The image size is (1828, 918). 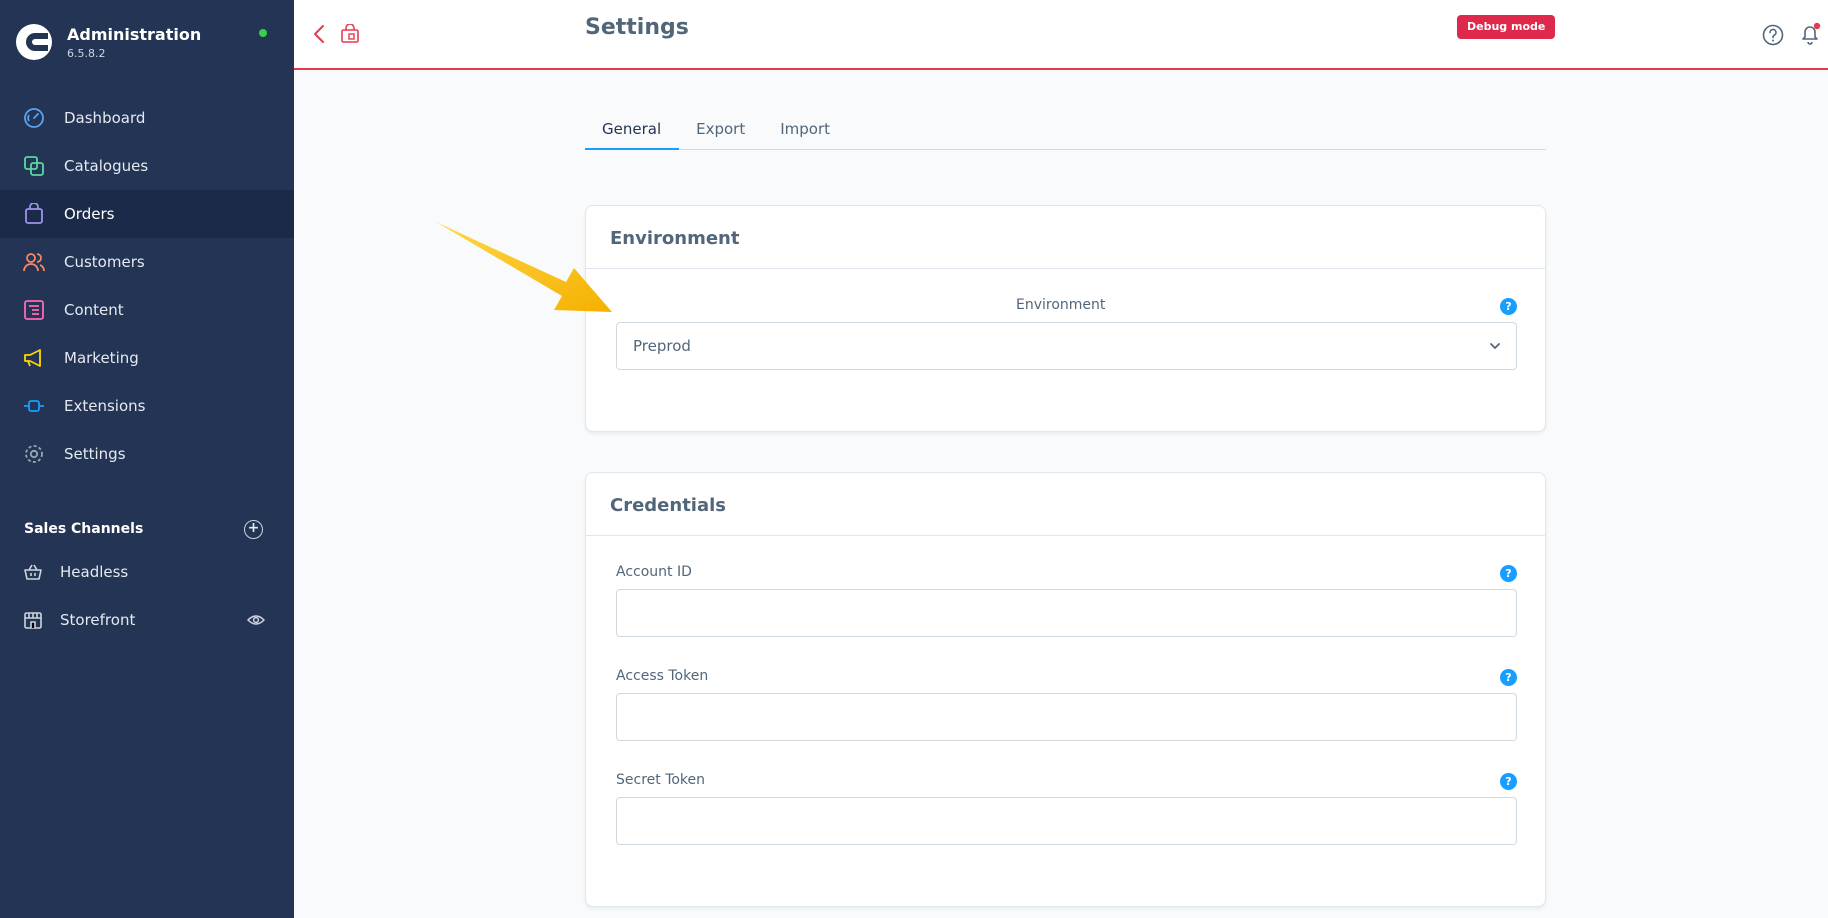 I want to click on environment-selected-value: Preprod, so click(x=662, y=346).